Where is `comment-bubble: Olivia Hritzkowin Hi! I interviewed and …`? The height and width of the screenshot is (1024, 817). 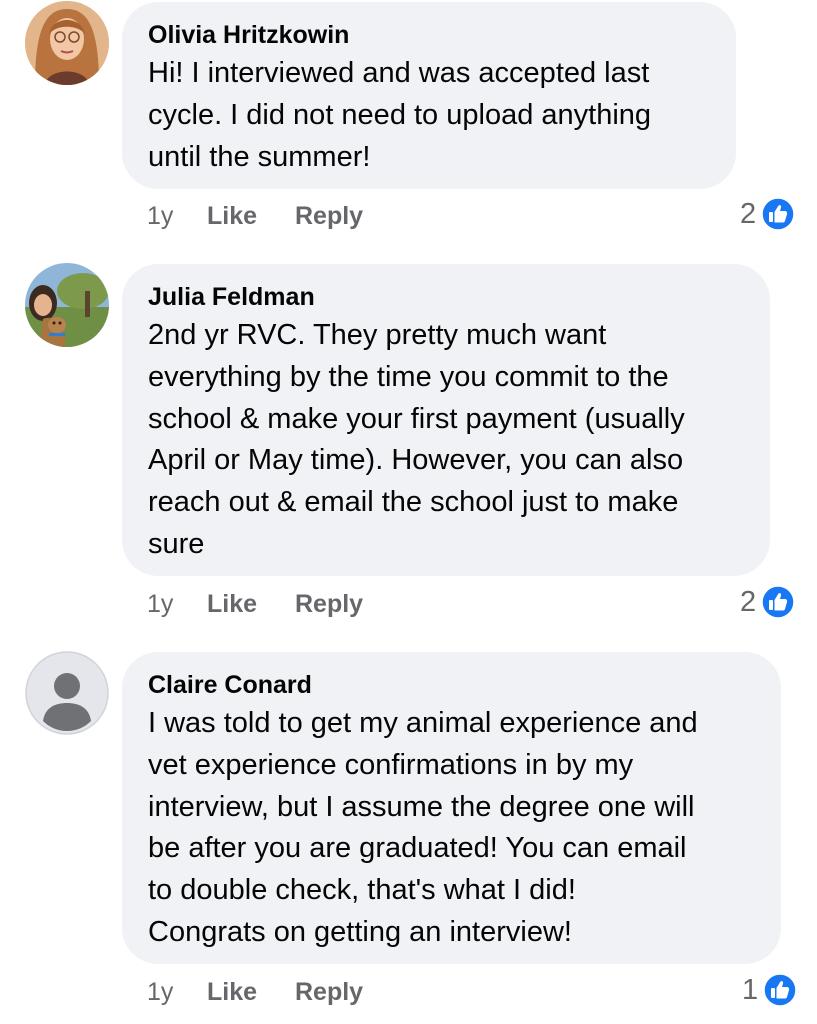 comment-bubble: Olivia Hritzkowin Hi! I interviewed and … is located at coordinates (429, 95).